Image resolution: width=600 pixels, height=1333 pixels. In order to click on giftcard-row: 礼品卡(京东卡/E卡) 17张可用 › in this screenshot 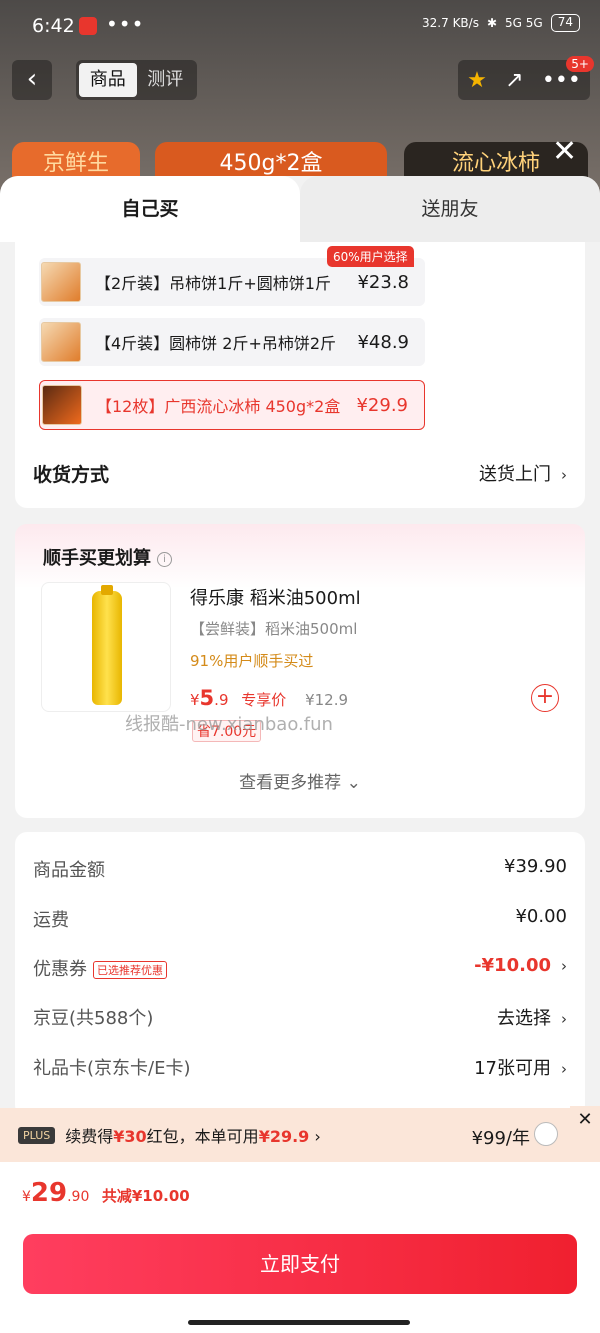, I will do `click(300, 1067)`.